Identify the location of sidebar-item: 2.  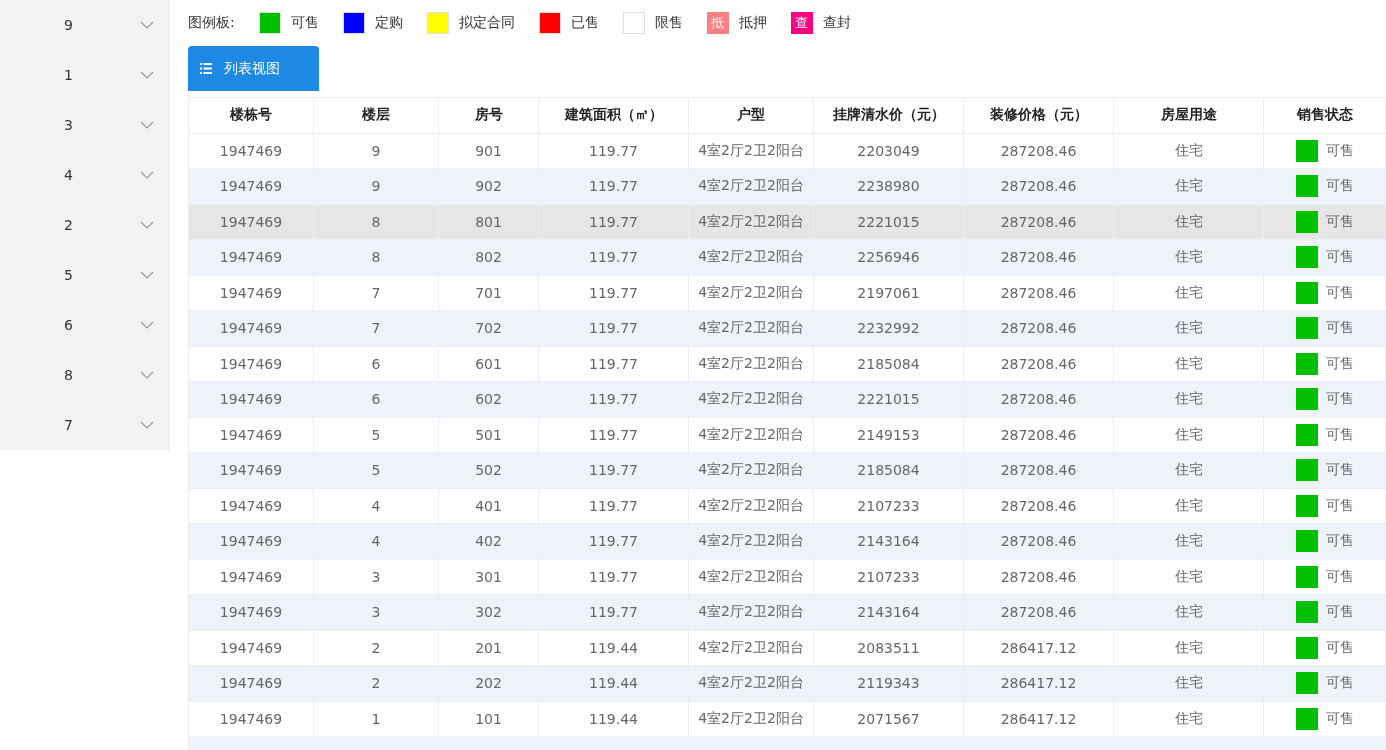
(85, 225).